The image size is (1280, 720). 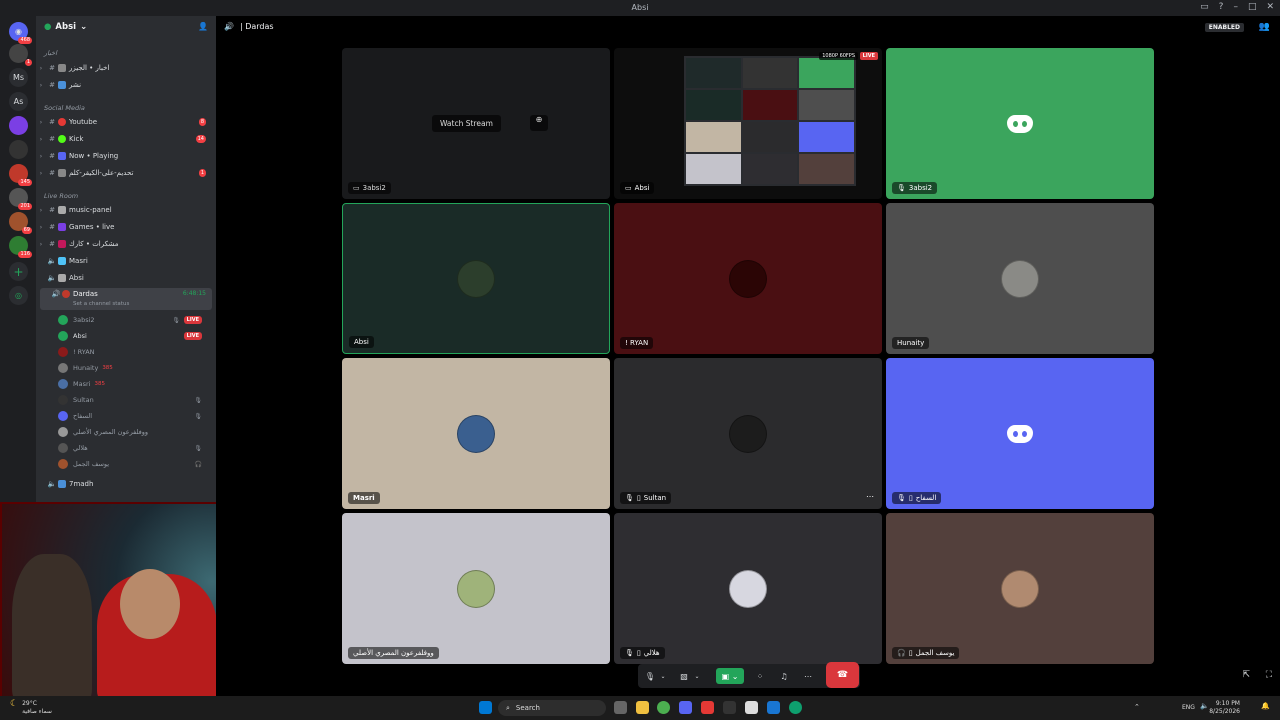 I want to click on moon-icon: ☾, so click(x=14, y=704).